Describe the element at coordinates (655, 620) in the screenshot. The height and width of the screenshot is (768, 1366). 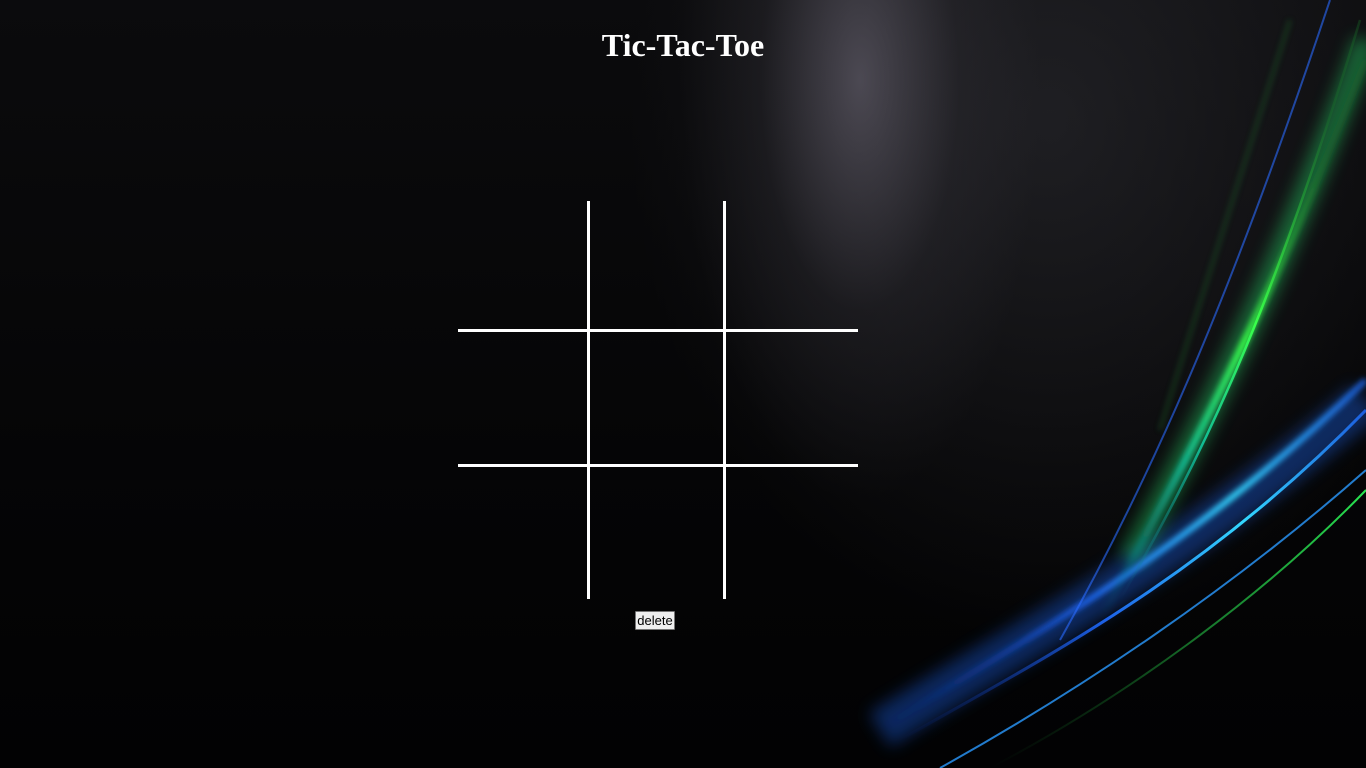
I see `delete-button: delete` at that location.